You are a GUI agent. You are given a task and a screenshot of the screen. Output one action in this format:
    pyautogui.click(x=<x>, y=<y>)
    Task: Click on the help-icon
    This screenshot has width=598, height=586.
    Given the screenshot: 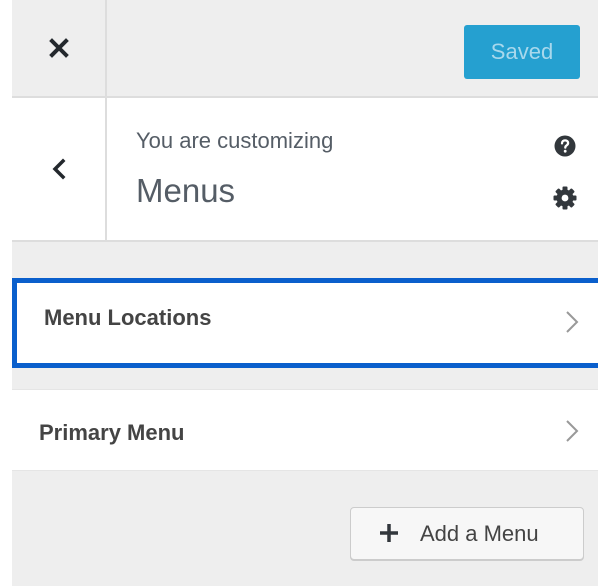 What is the action you would take?
    pyautogui.click(x=565, y=146)
    